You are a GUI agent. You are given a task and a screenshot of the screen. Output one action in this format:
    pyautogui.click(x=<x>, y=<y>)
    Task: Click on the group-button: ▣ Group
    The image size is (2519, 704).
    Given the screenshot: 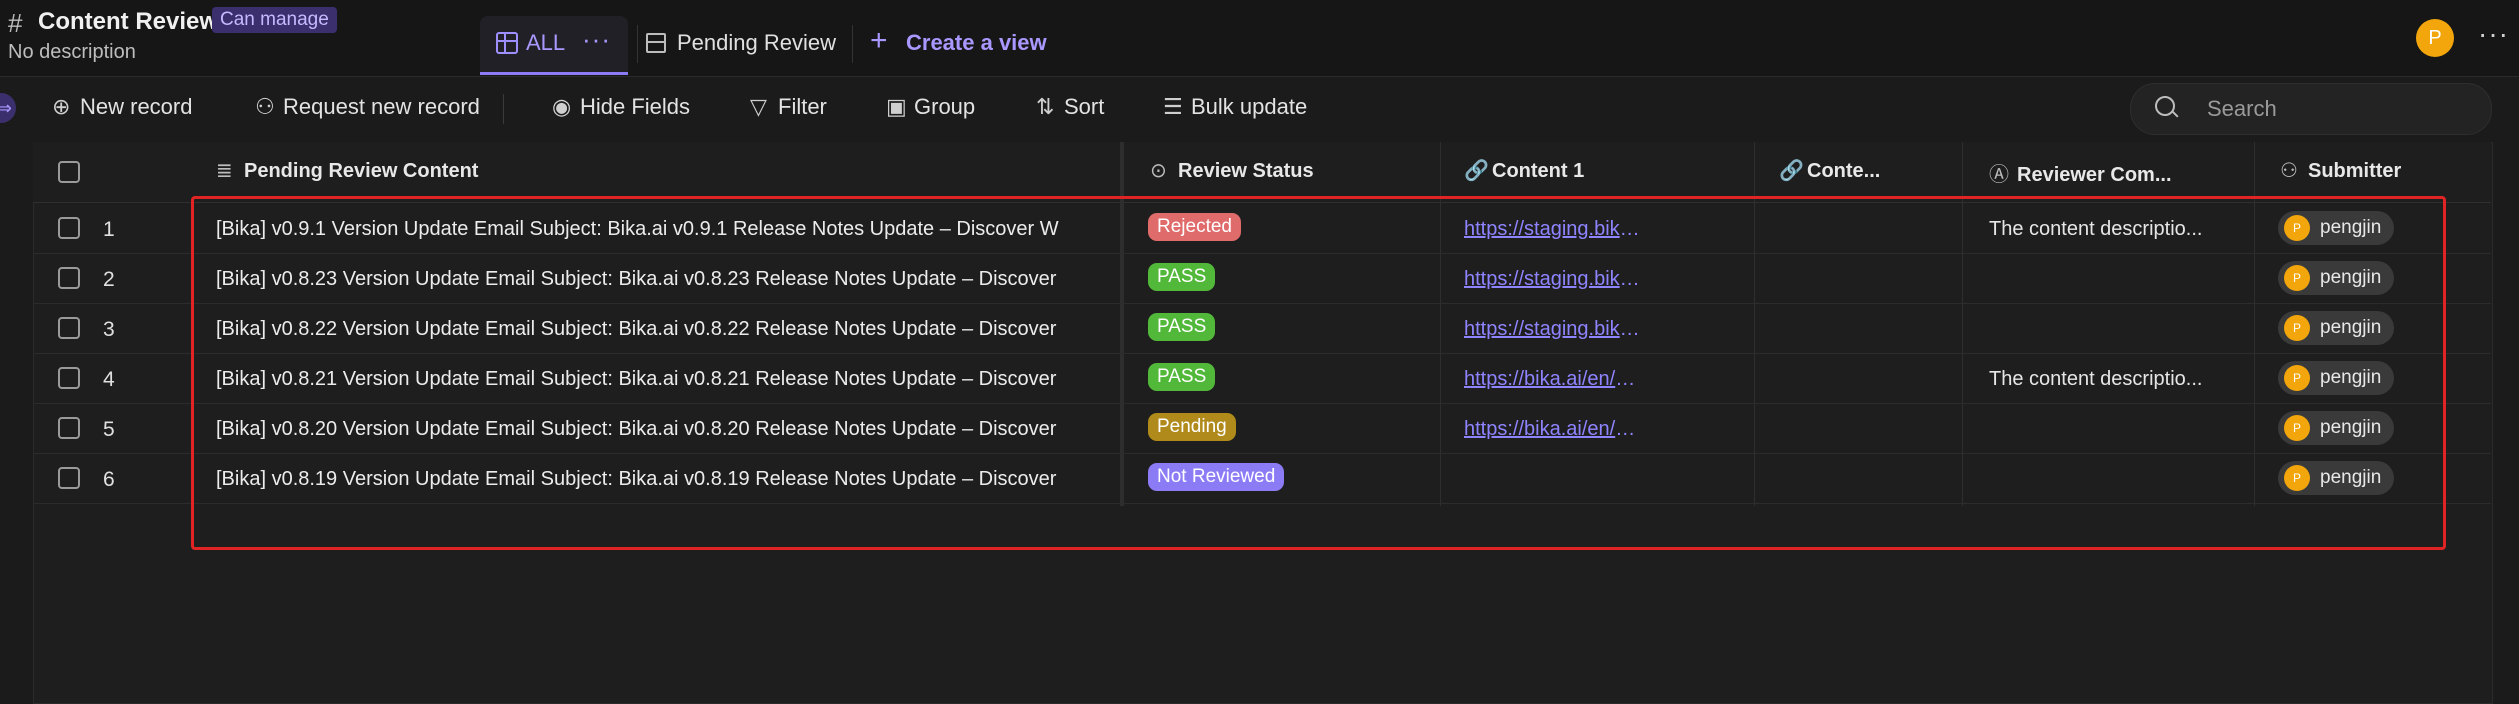 What is the action you would take?
    pyautogui.click(x=930, y=107)
    